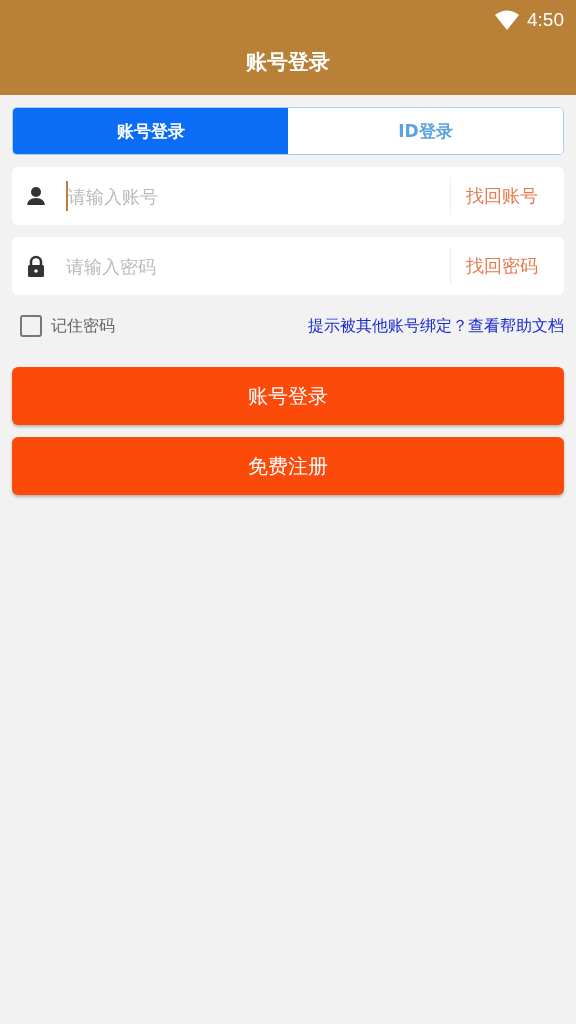 This screenshot has height=1024, width=576. Describe the element at coordinates (150, 131) in the screenshot. I see `login-tab: 账号登录` at that location.